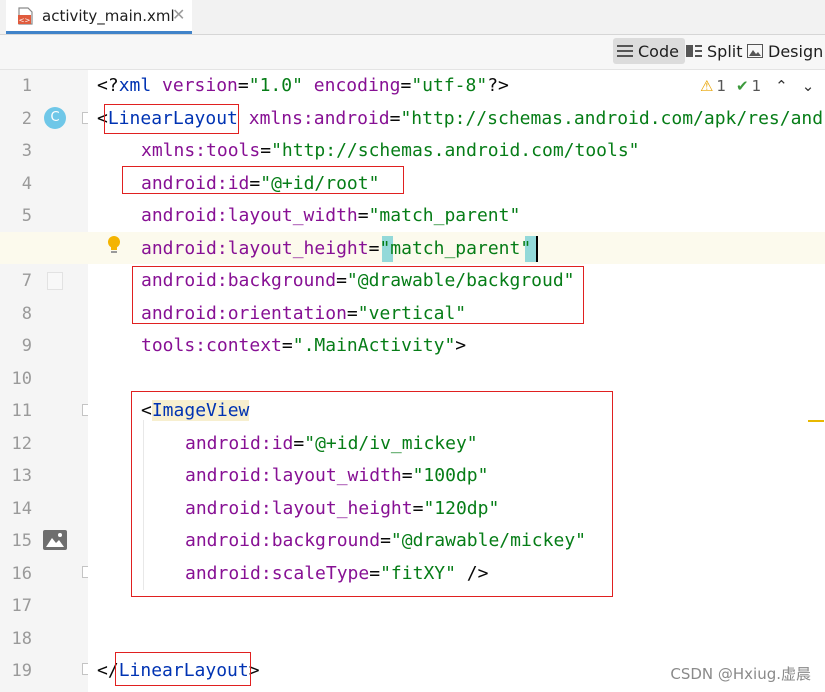 Image resolution: width=825 pixels, height=692 pixels. I want to click on annotation-box-linearlayout-close, so click(183, 669).